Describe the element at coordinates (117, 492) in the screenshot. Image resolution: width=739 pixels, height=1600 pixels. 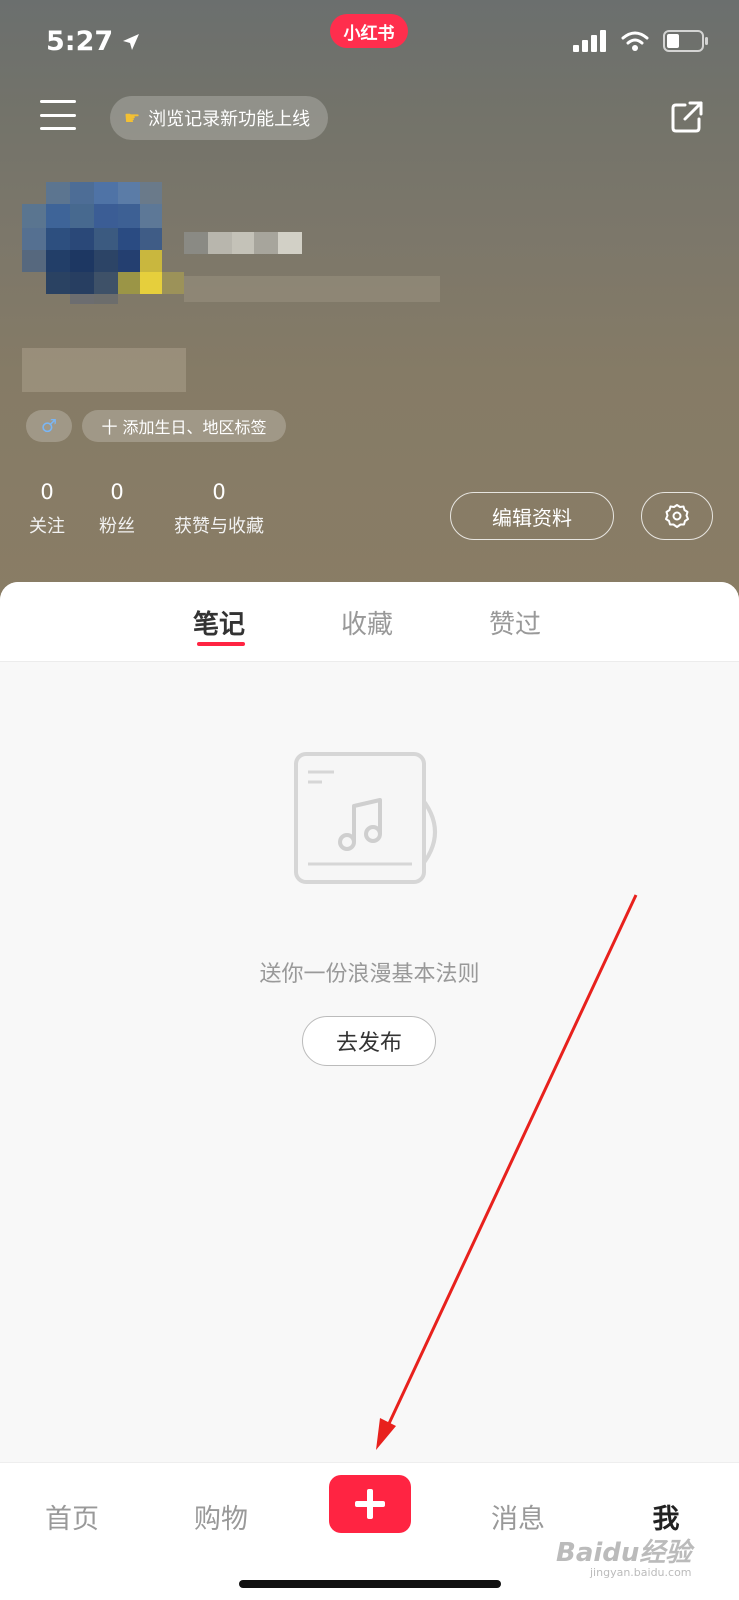
I see `stat-followers-value: 0` at that location.